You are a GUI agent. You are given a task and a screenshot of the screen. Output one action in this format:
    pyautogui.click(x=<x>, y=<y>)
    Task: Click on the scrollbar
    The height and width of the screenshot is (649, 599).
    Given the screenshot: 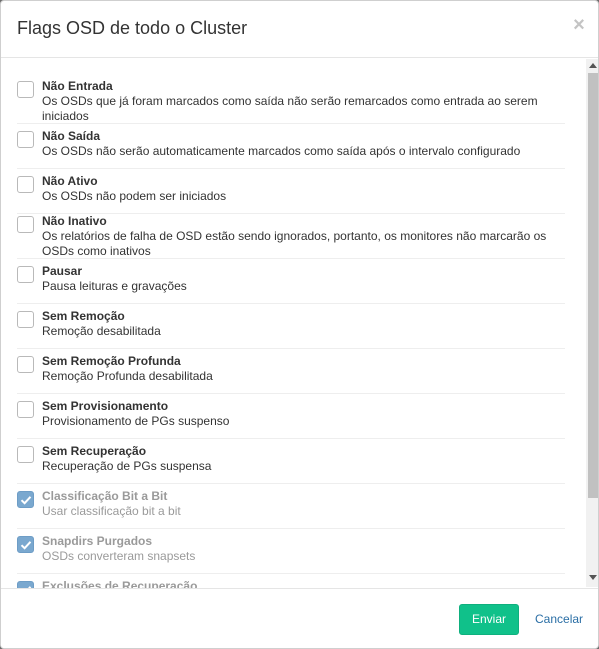 What is the action you would take?
    pyautogui.click(x=592, y=323)
    